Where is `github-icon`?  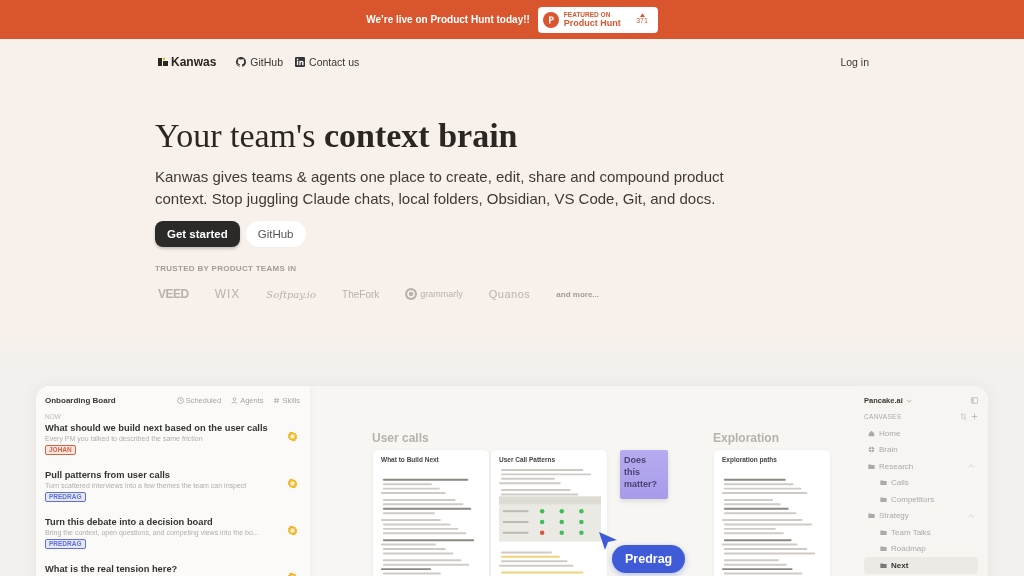 github-icon is located at coordinates (241, 62).